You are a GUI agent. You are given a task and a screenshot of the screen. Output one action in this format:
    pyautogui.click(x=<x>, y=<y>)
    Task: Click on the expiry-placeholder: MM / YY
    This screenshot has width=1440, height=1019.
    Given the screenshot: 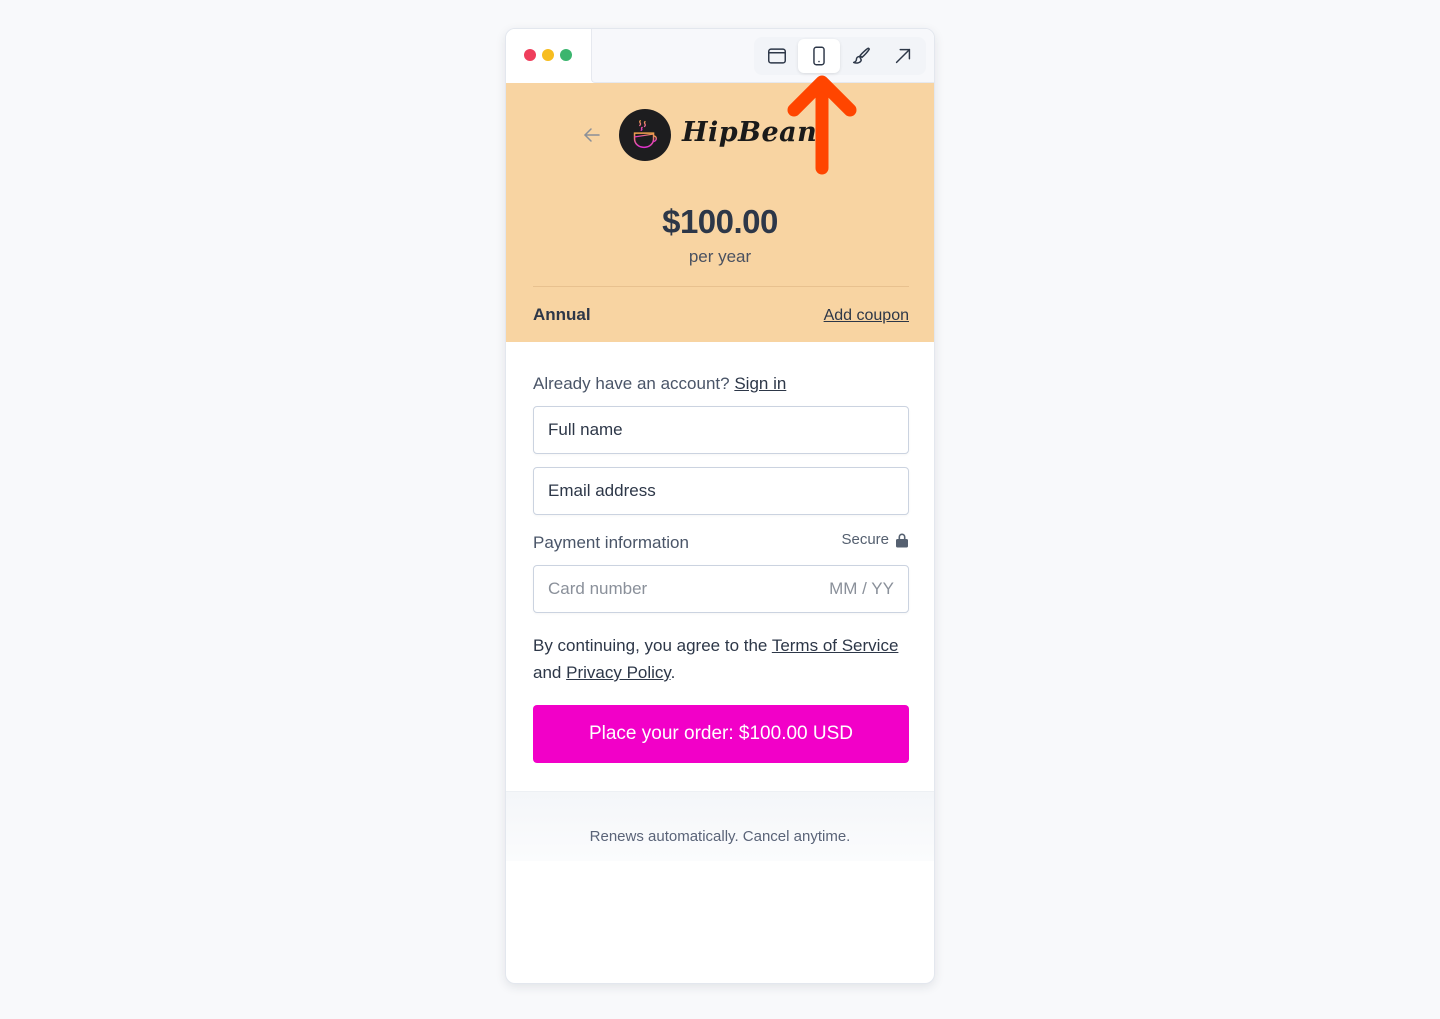 What is the action you would take?
    pyautogui.click(x=861, y=589)
    